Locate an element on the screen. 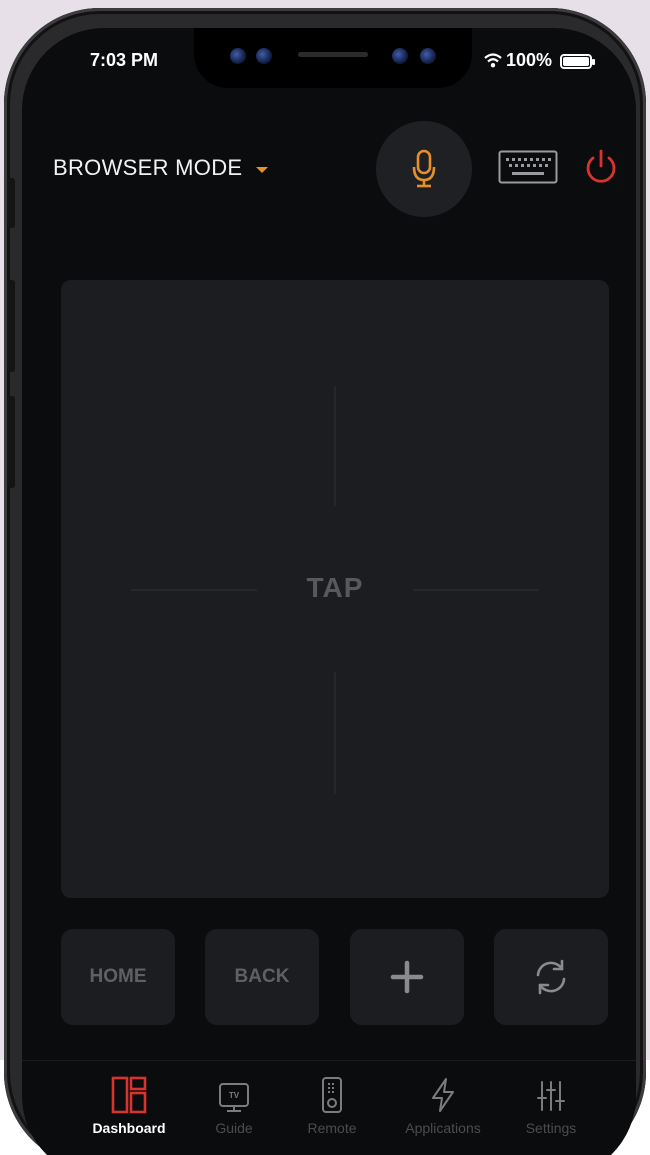 The height and width of the screenshot is (1155, 650). add-button is located at coordinates (407, 977).